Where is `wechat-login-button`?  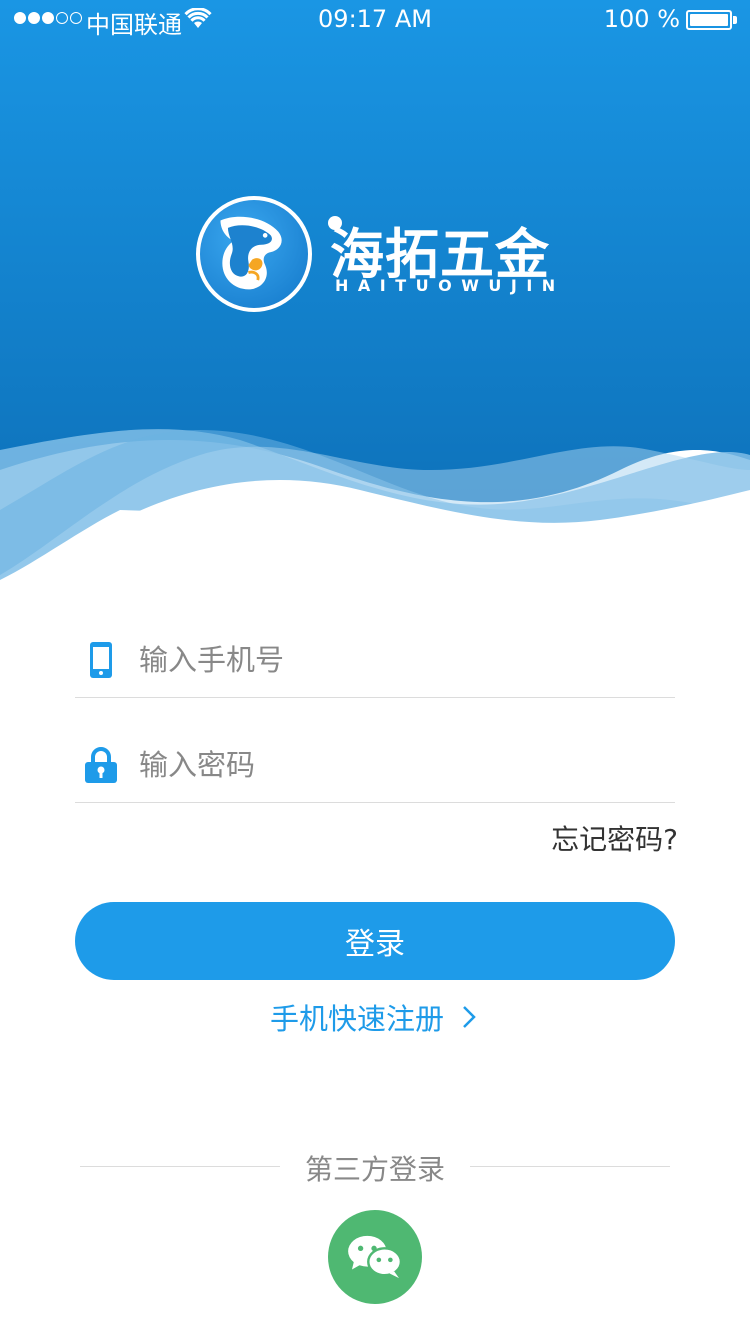 wechat-login-button is located at coordinates (375, 1257).